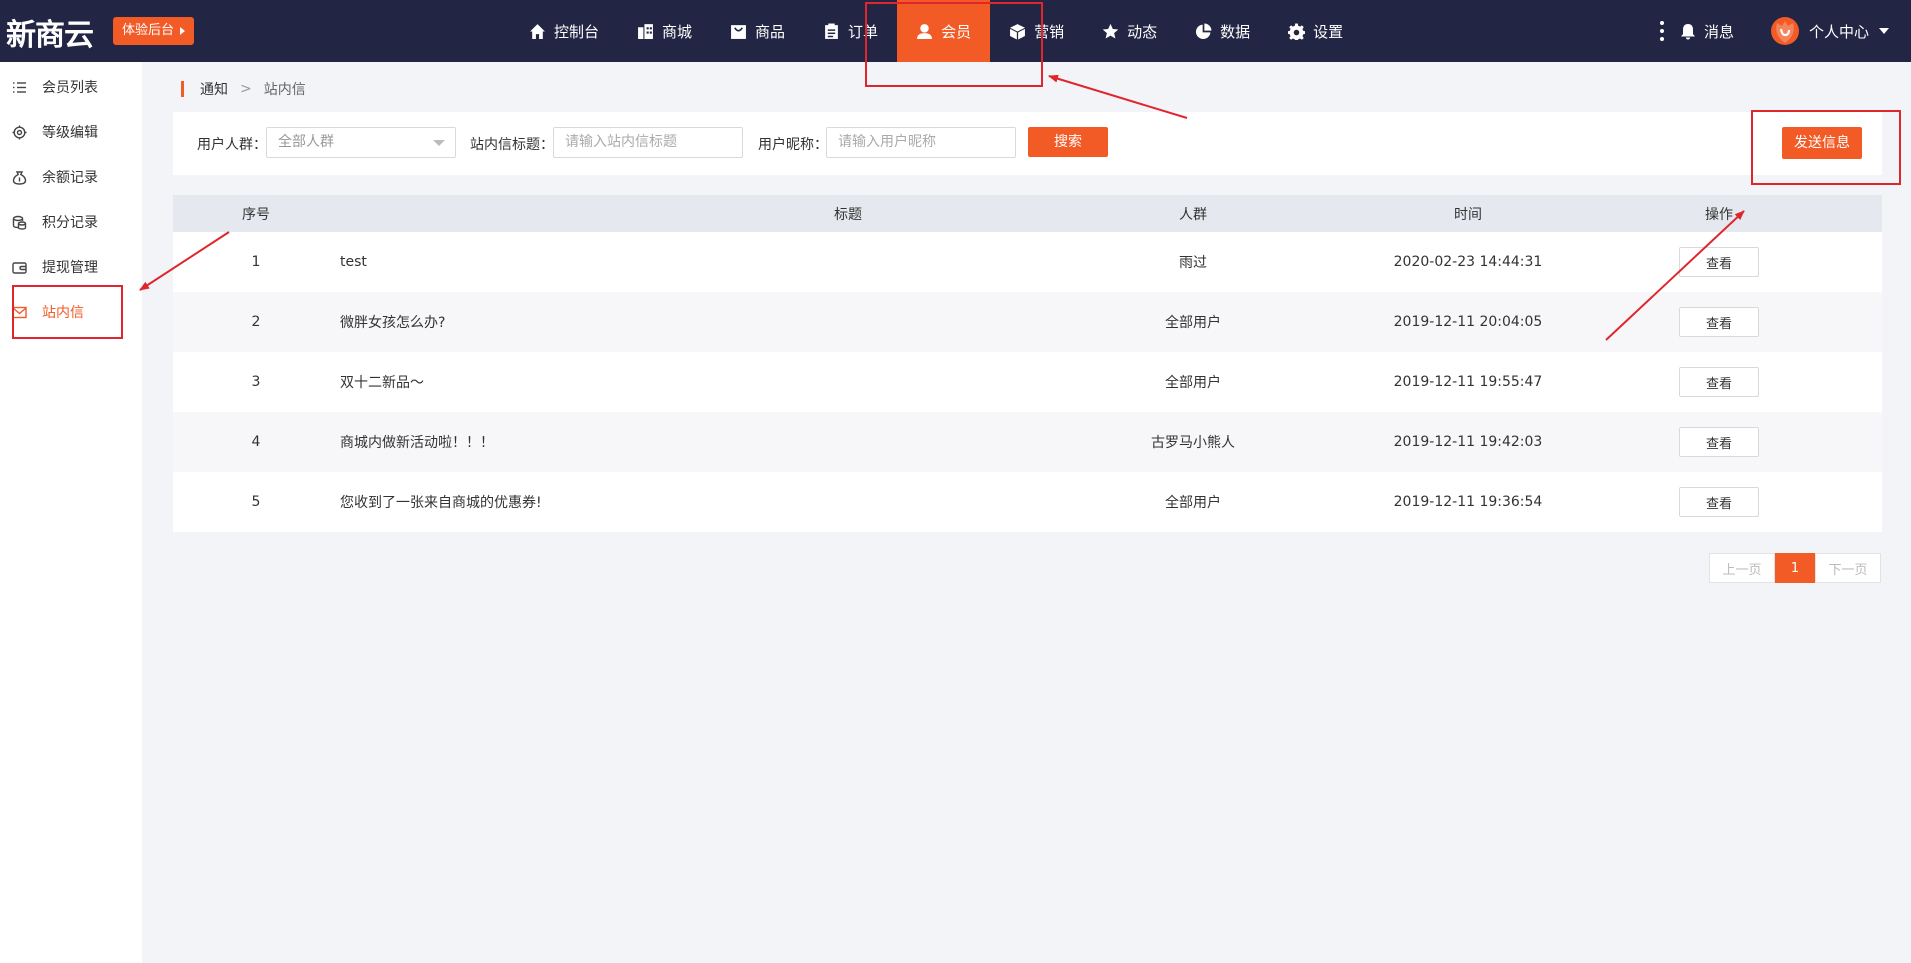 Image resolution: width=1911 pixels, height=963 pixels. I want to click on page-1-button: 1, so click(1795, 568).